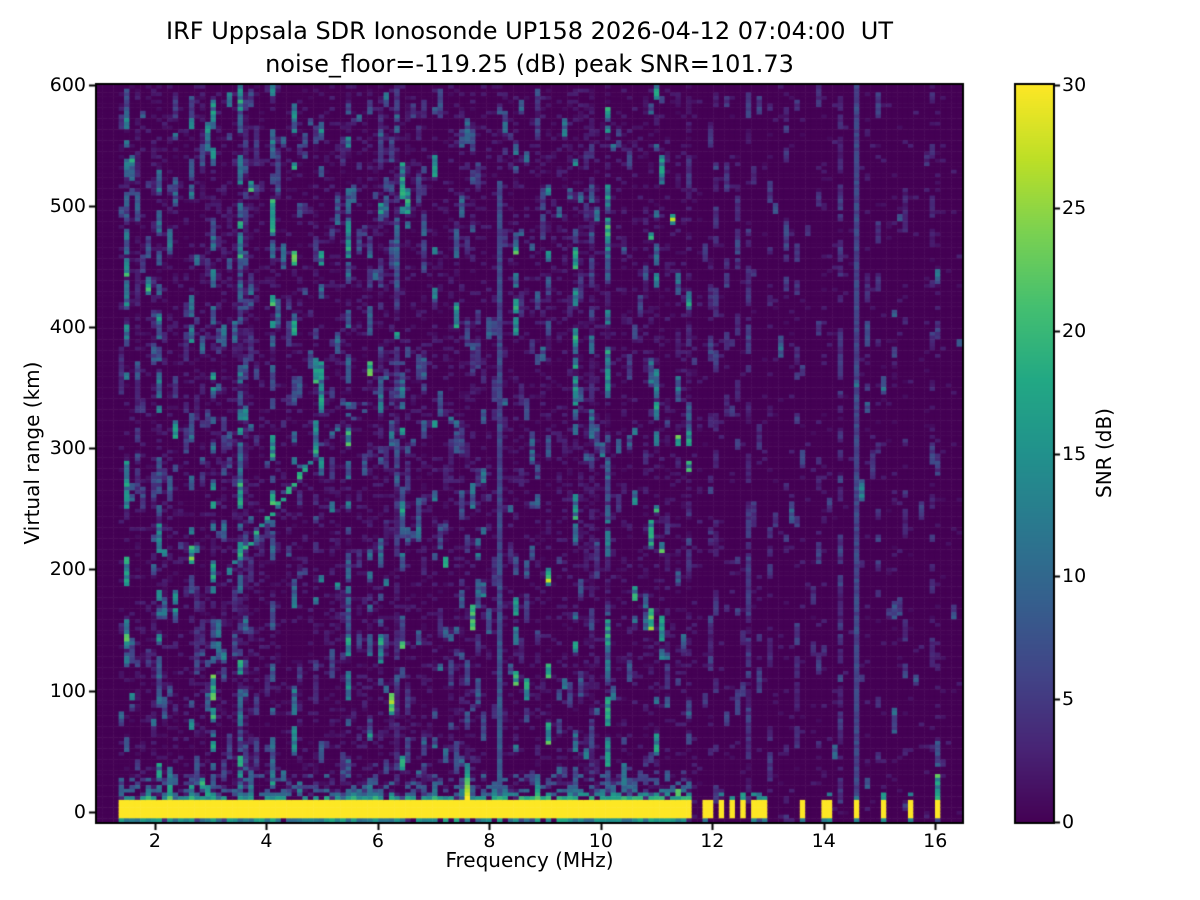 The width and height of the screenshot is (1200, 900). I want to click on y-tick-label-600: 600, so click(67, 85).